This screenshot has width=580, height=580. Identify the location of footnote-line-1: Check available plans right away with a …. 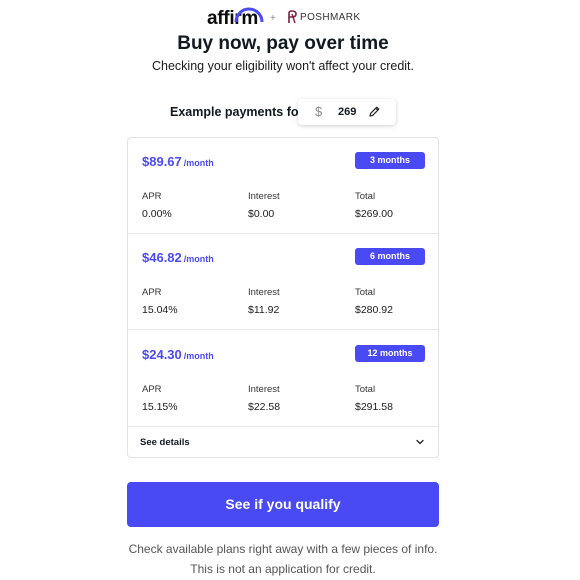
(283, 549).